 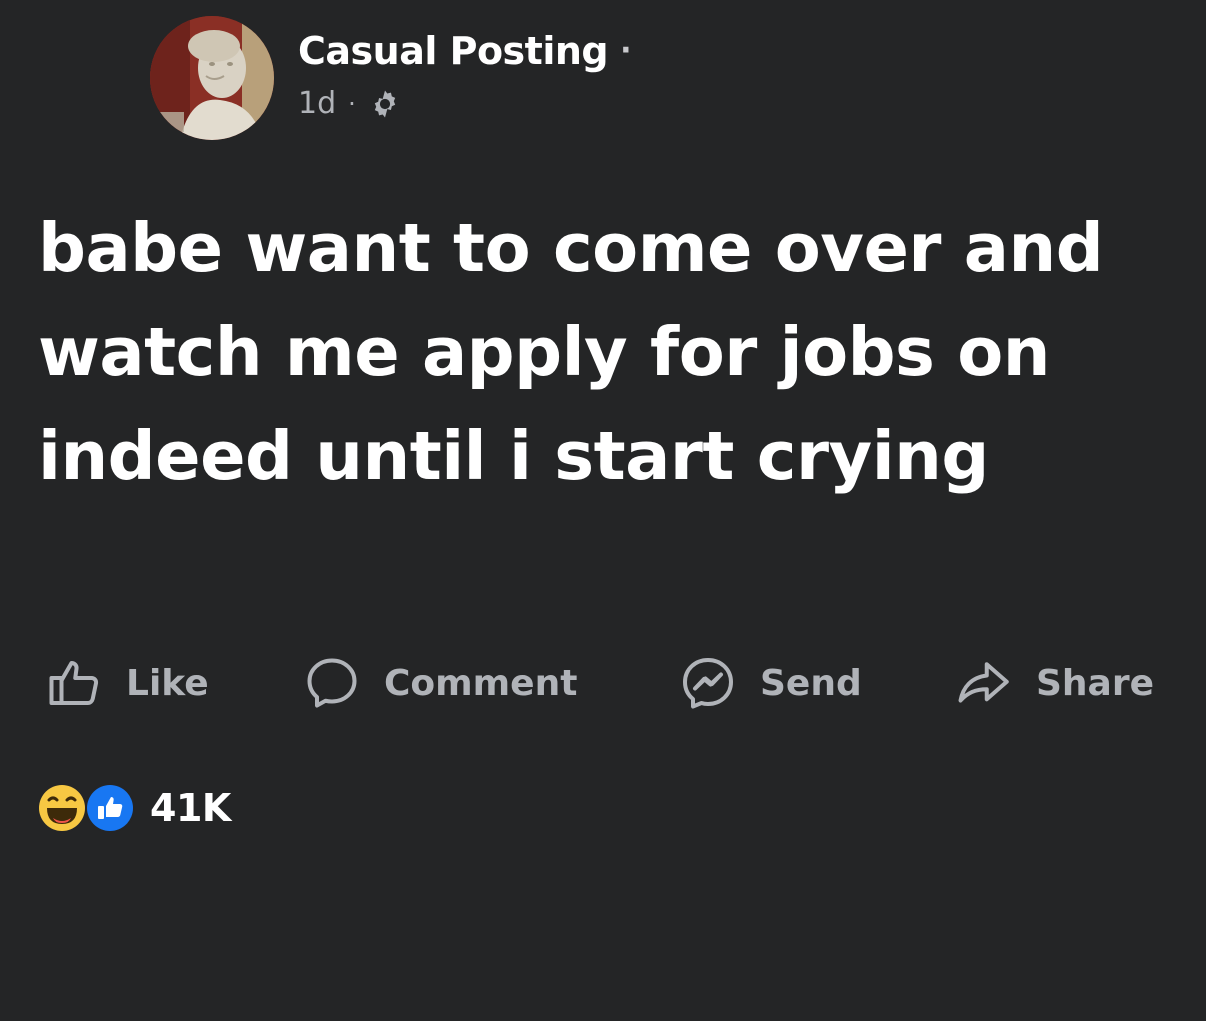 I want to click on author-row: Casual Posting ·, so click(x=465, y=51).